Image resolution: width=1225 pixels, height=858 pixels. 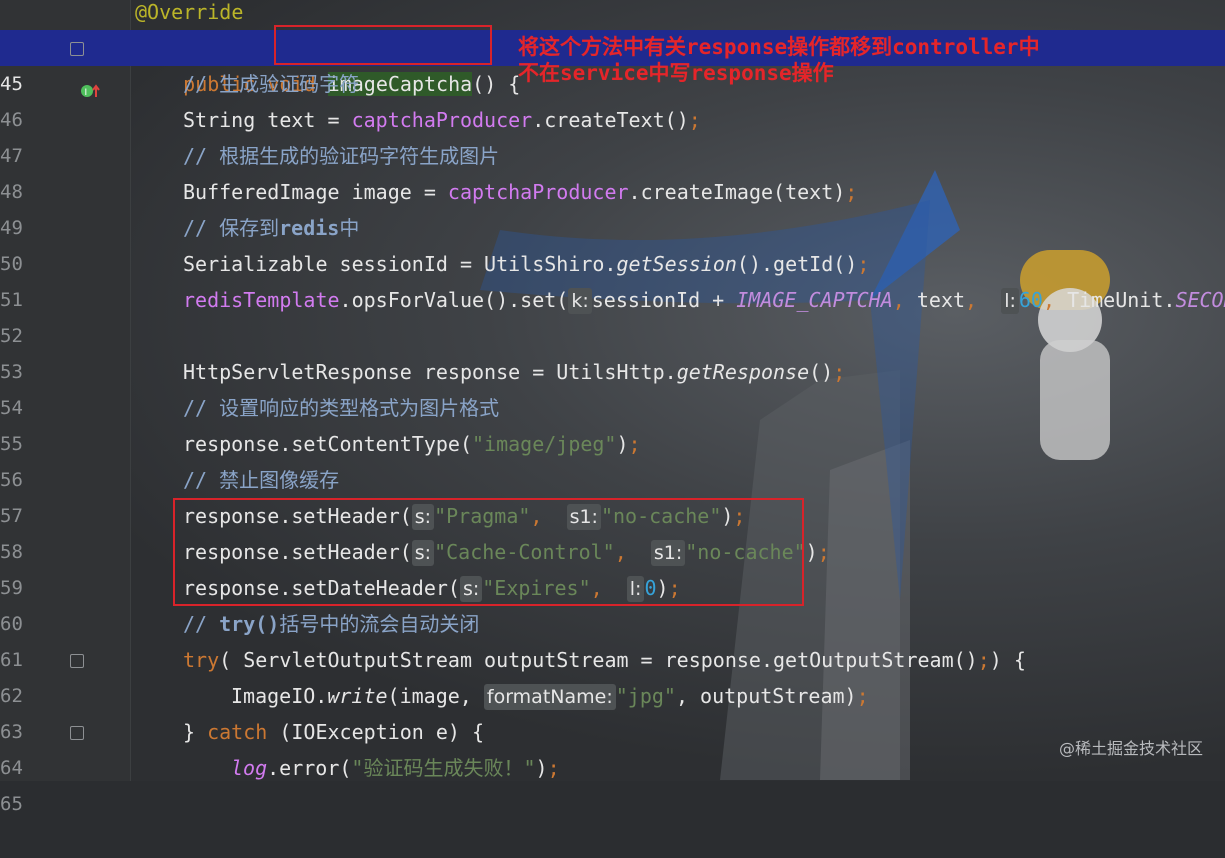 I want to click on constant: SECONDS, so click(x=1200, y=300).